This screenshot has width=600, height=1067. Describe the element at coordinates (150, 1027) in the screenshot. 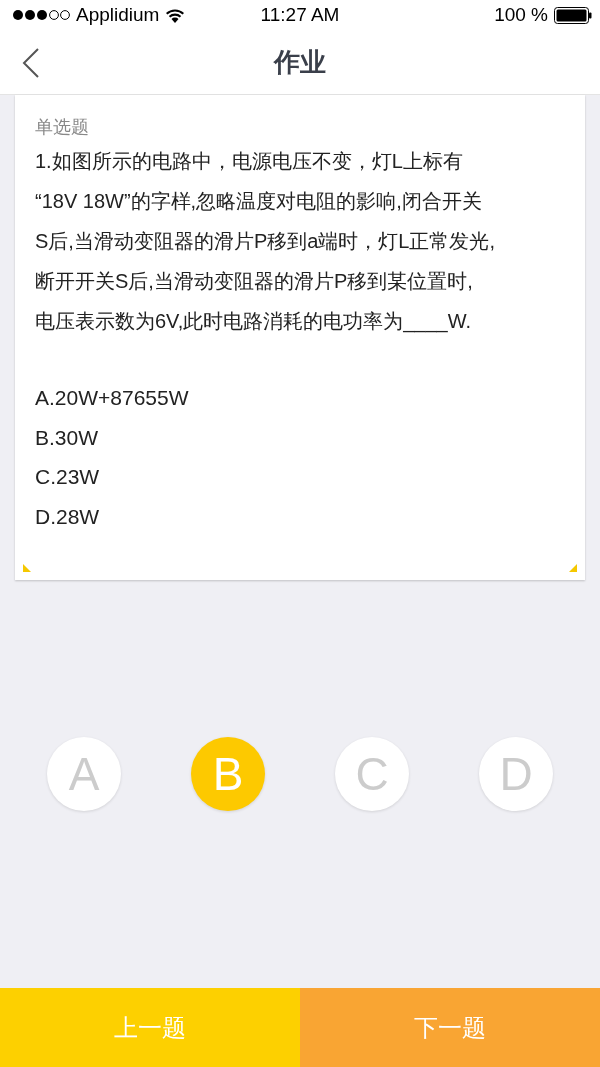

I see `previous-question-button: 上一题` at that location.